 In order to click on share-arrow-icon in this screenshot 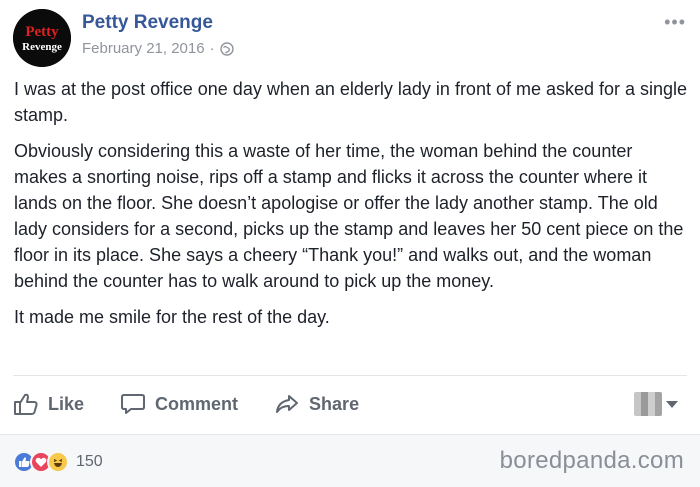, I will do `click(287, 404)`.